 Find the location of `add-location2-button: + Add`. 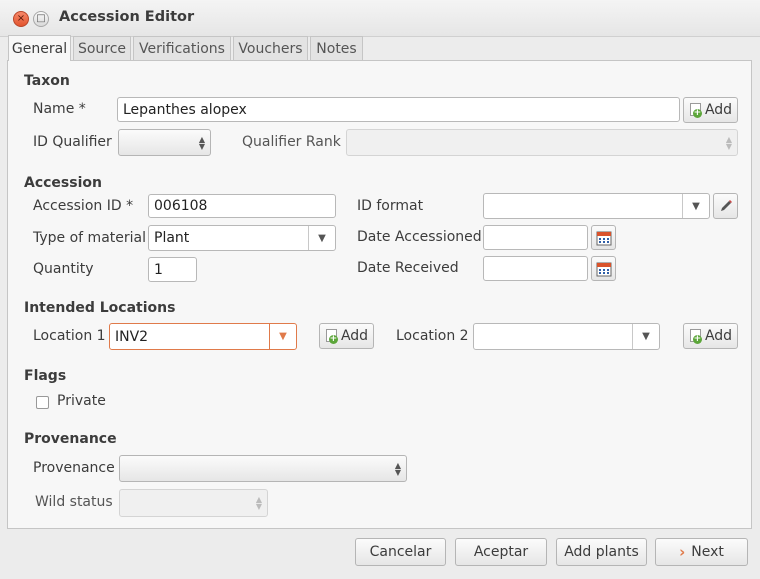

add-location2-button: + Add is located at coordinates (710, 336).